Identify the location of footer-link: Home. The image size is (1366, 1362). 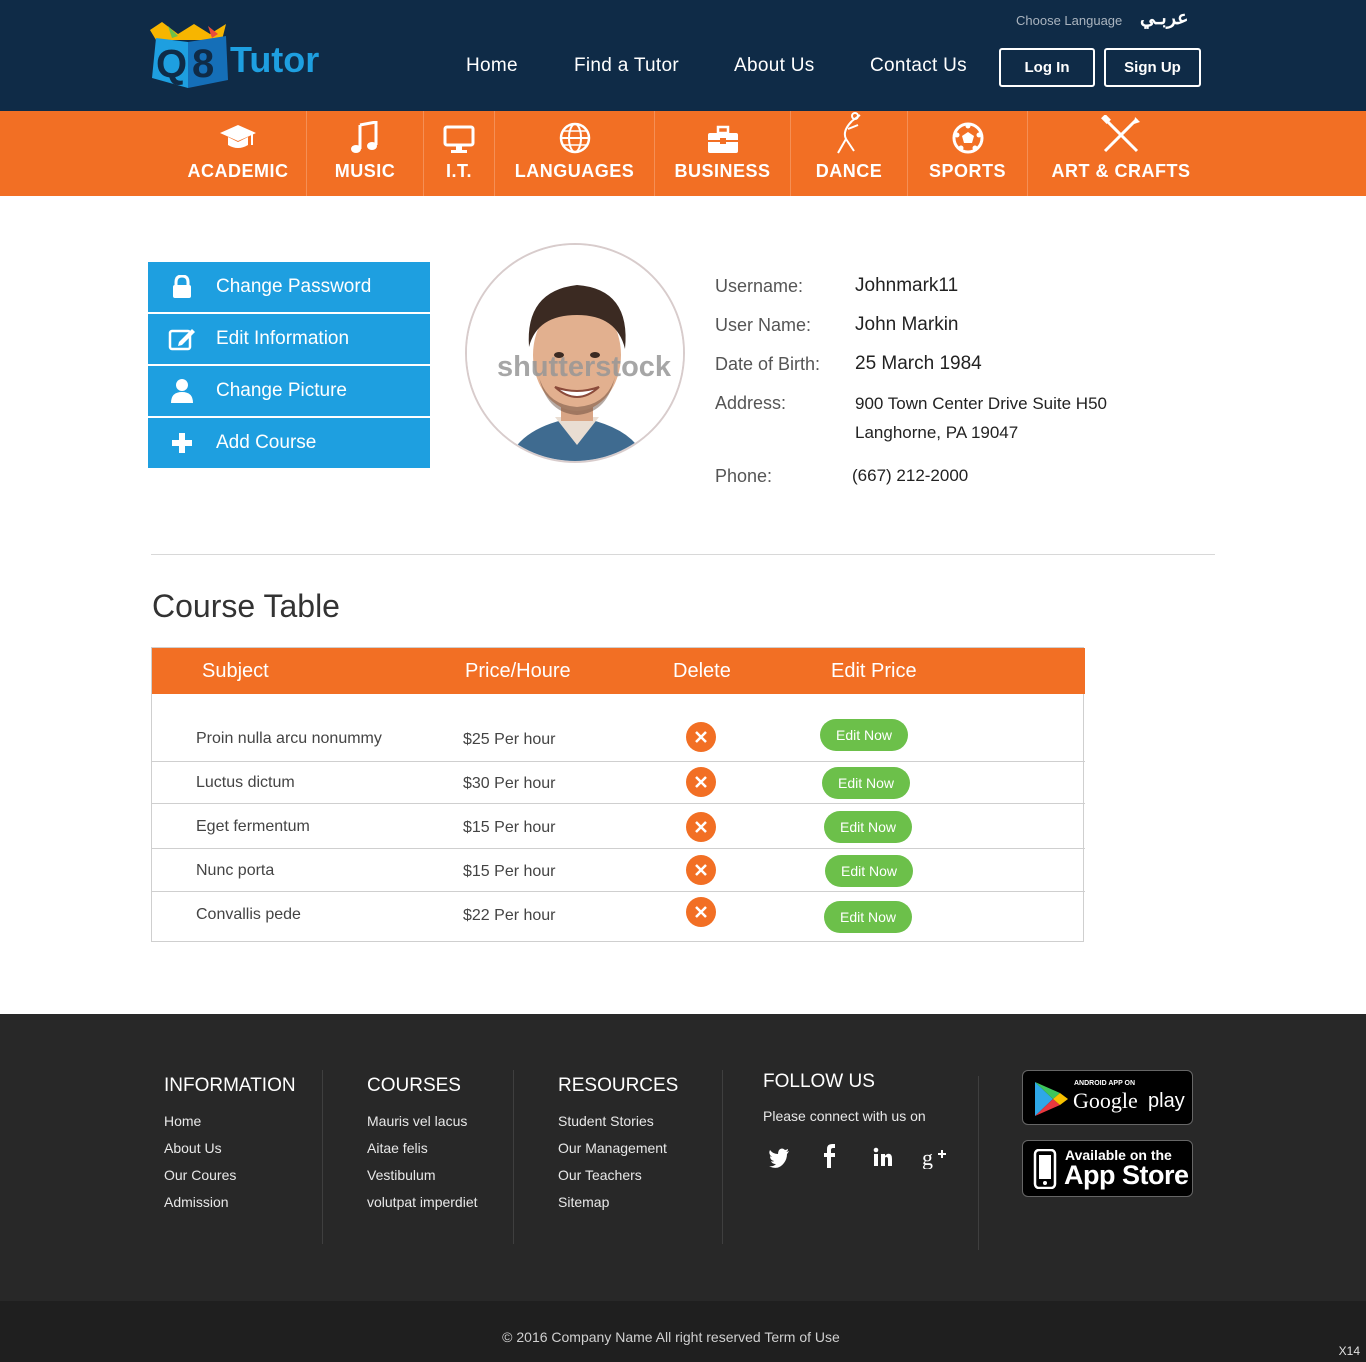
(182, 1121).